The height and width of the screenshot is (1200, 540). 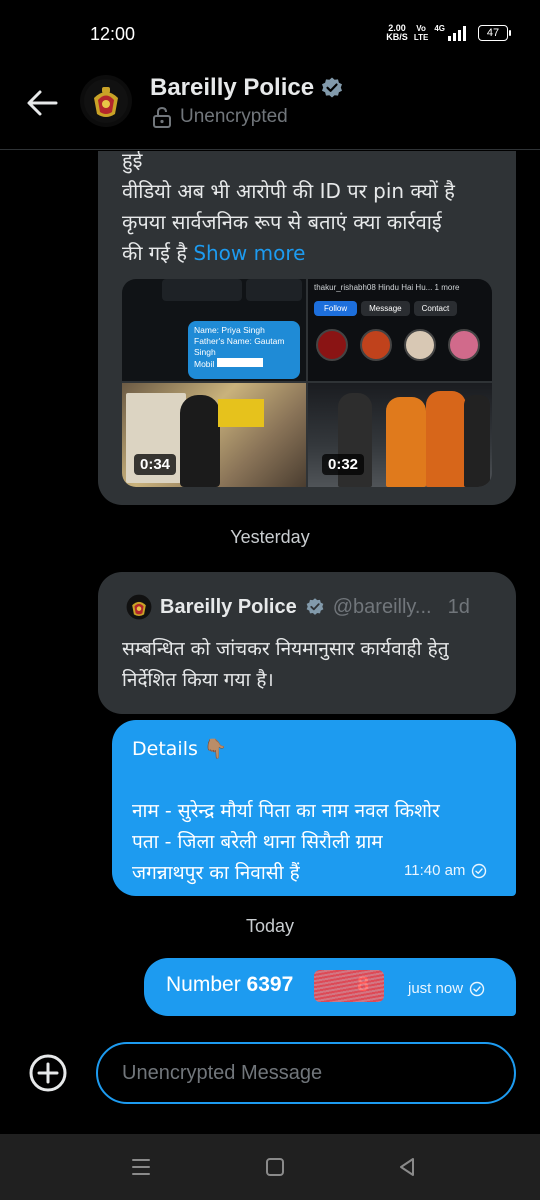 I want to click on message-bubble-outgoing: Number 63978 just now, so click(x=330, y=987).